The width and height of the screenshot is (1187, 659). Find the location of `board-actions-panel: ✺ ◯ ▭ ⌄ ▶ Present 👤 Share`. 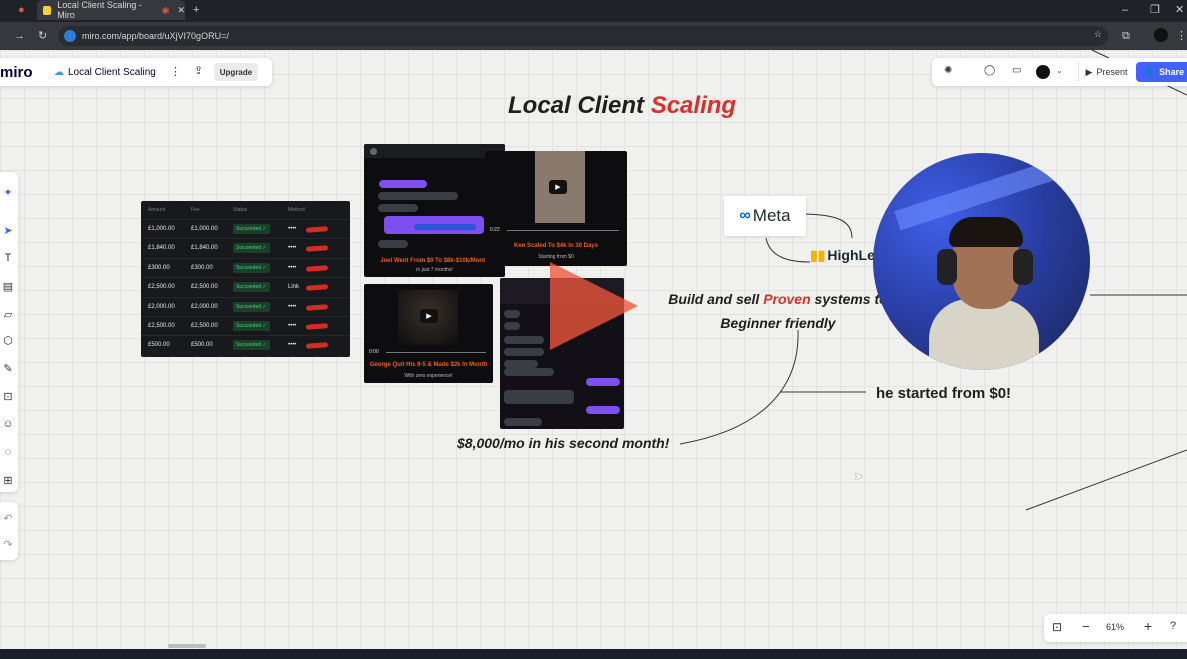

board-actions-panel: ✺ ◯ ▭ ⌄ ▶ Present 👤 Share is located at coordinates (1059, 72).